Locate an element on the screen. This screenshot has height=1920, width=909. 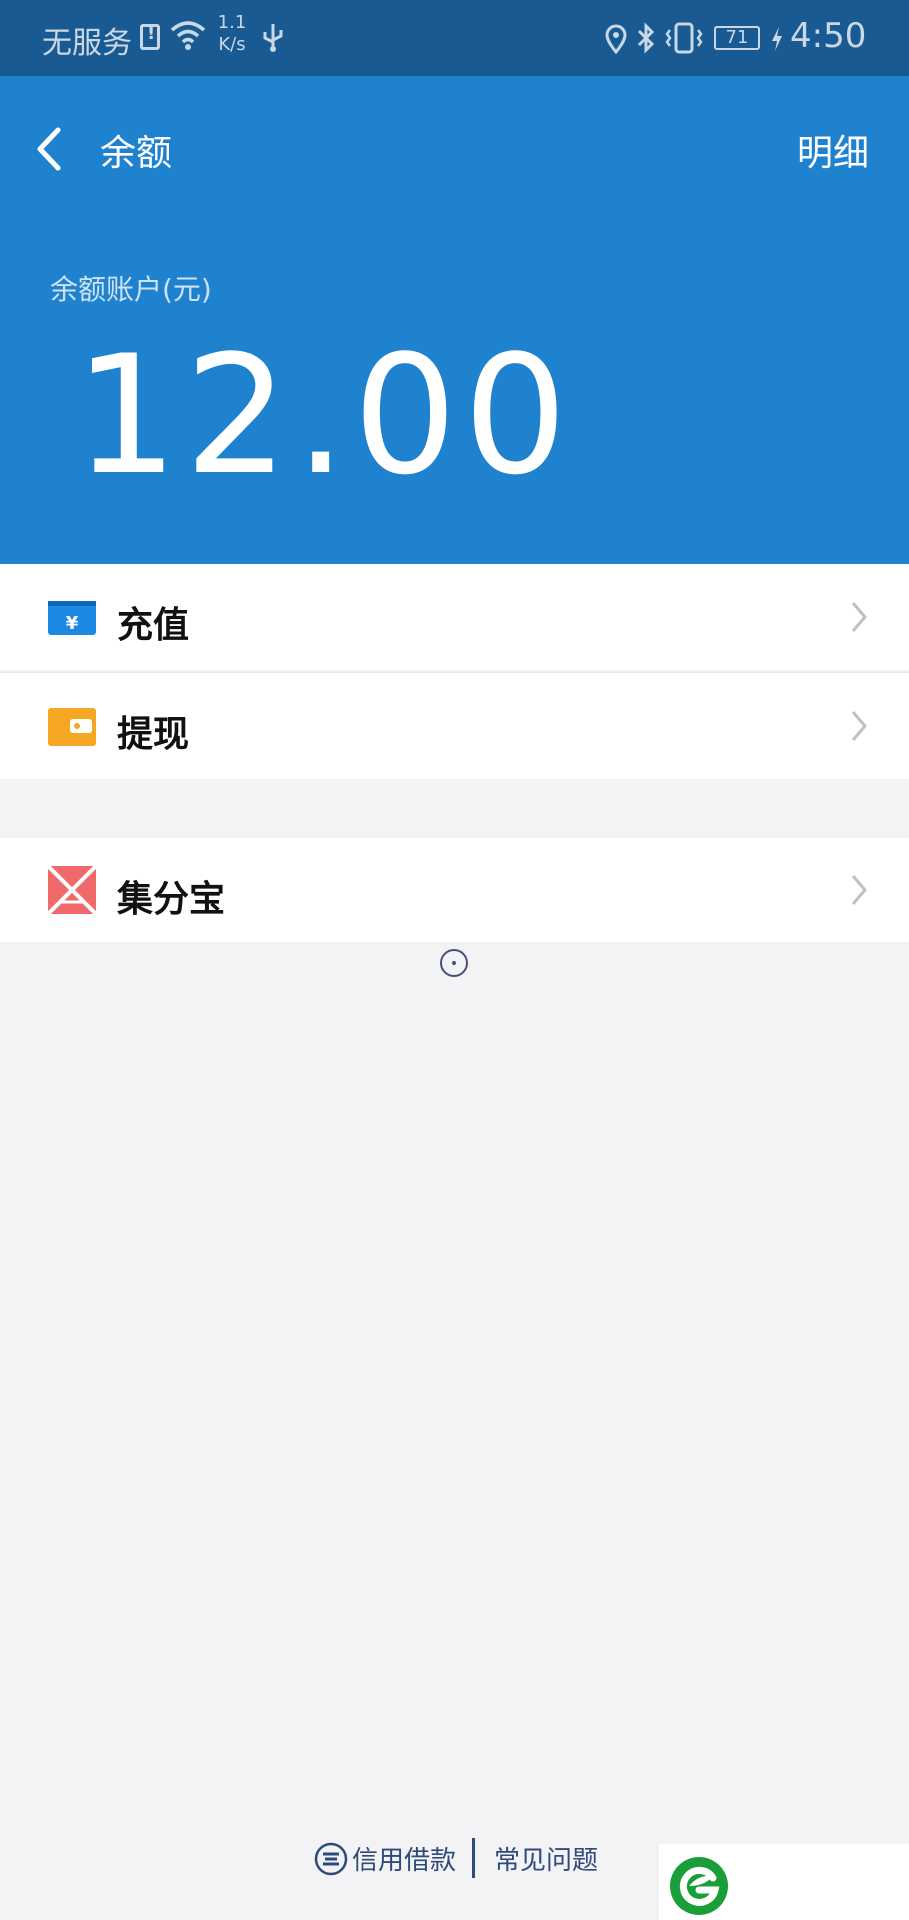
battery-indicator: 71 is located at coordinates (737, 38).